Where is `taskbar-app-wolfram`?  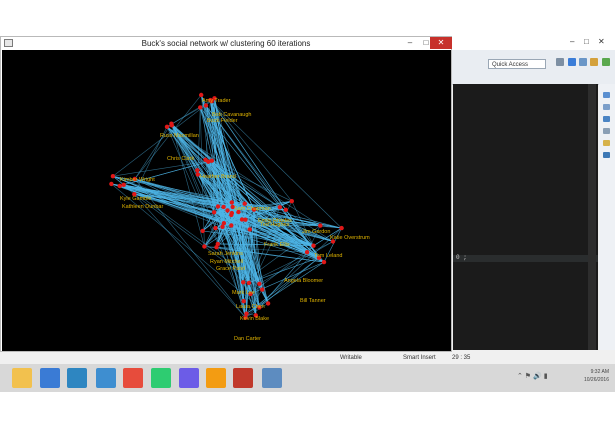 taskbar-app-wolfram is located at coordinates (243, 378).